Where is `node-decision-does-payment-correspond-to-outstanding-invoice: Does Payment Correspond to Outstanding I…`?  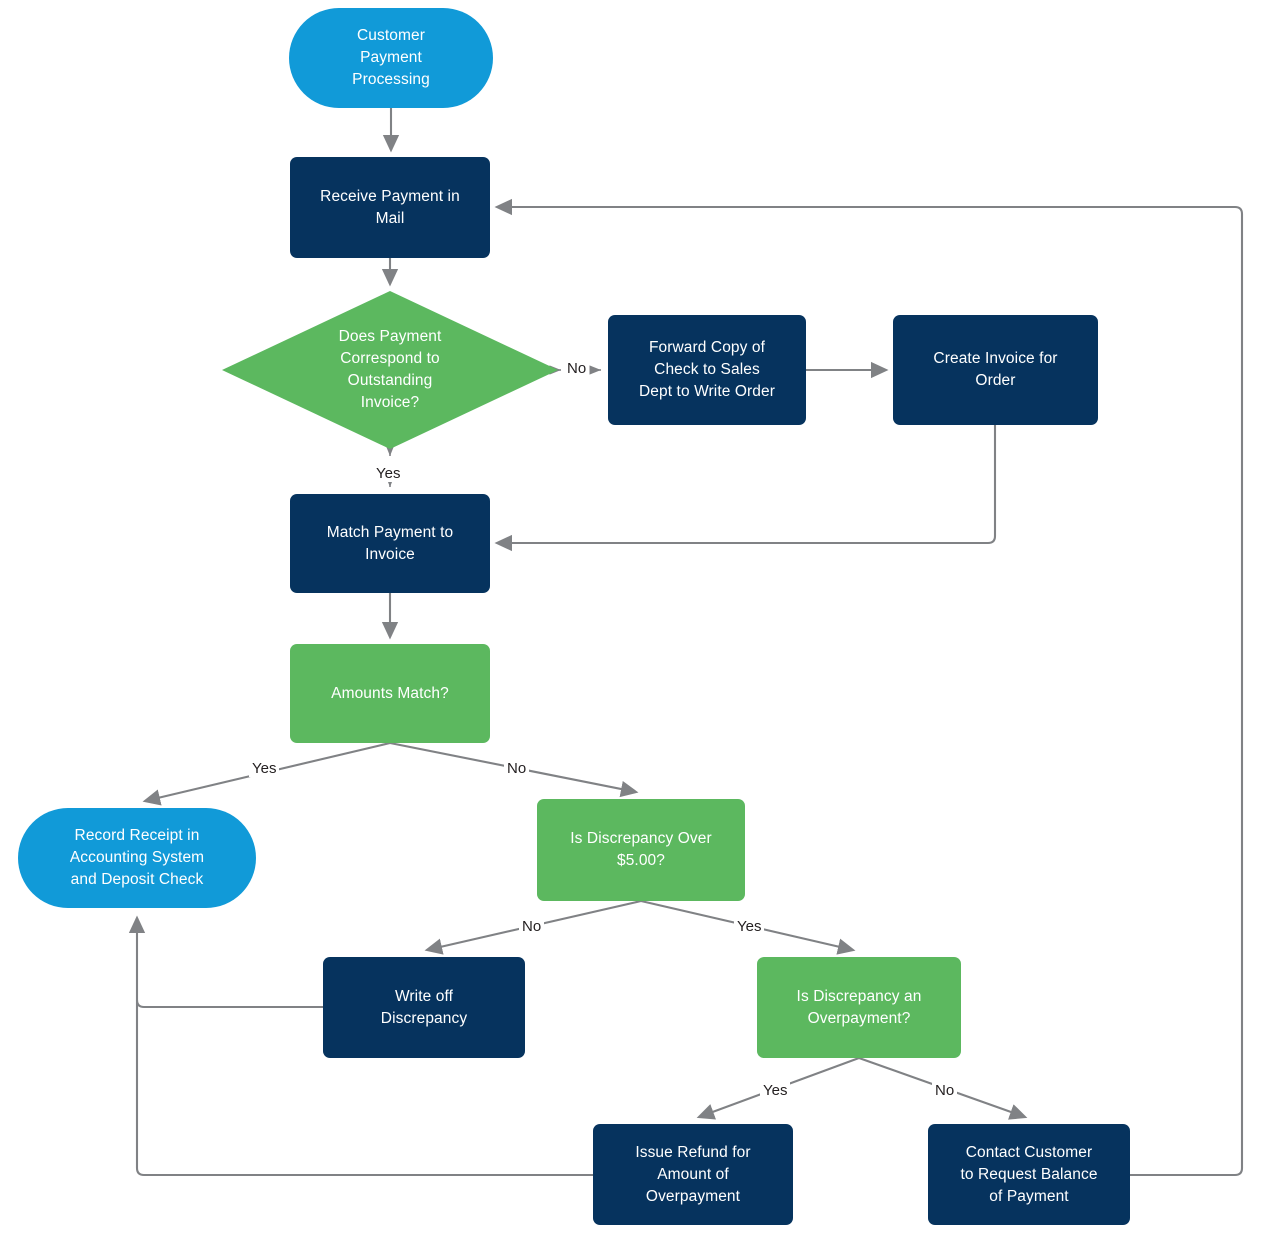
node-decision-does-payment-correspond-to-outstanding-invoice: Does Payment Correspond to Outstanding I… is located at coordinates (390, 370).